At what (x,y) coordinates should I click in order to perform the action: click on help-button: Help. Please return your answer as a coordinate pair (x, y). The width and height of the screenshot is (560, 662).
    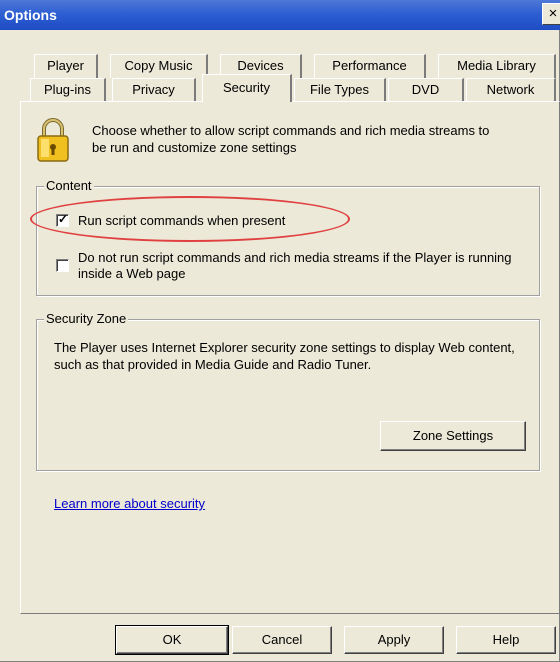
    Looking at the image, I should click on (506, 640).